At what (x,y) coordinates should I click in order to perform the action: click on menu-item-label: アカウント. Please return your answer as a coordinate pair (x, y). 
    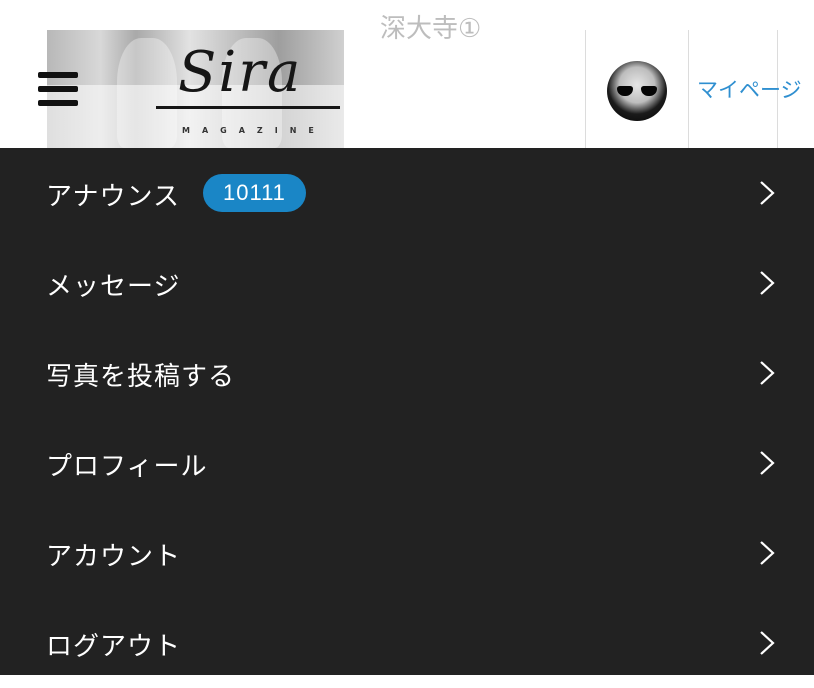
    Looking at the image, I should click on (114, 557).